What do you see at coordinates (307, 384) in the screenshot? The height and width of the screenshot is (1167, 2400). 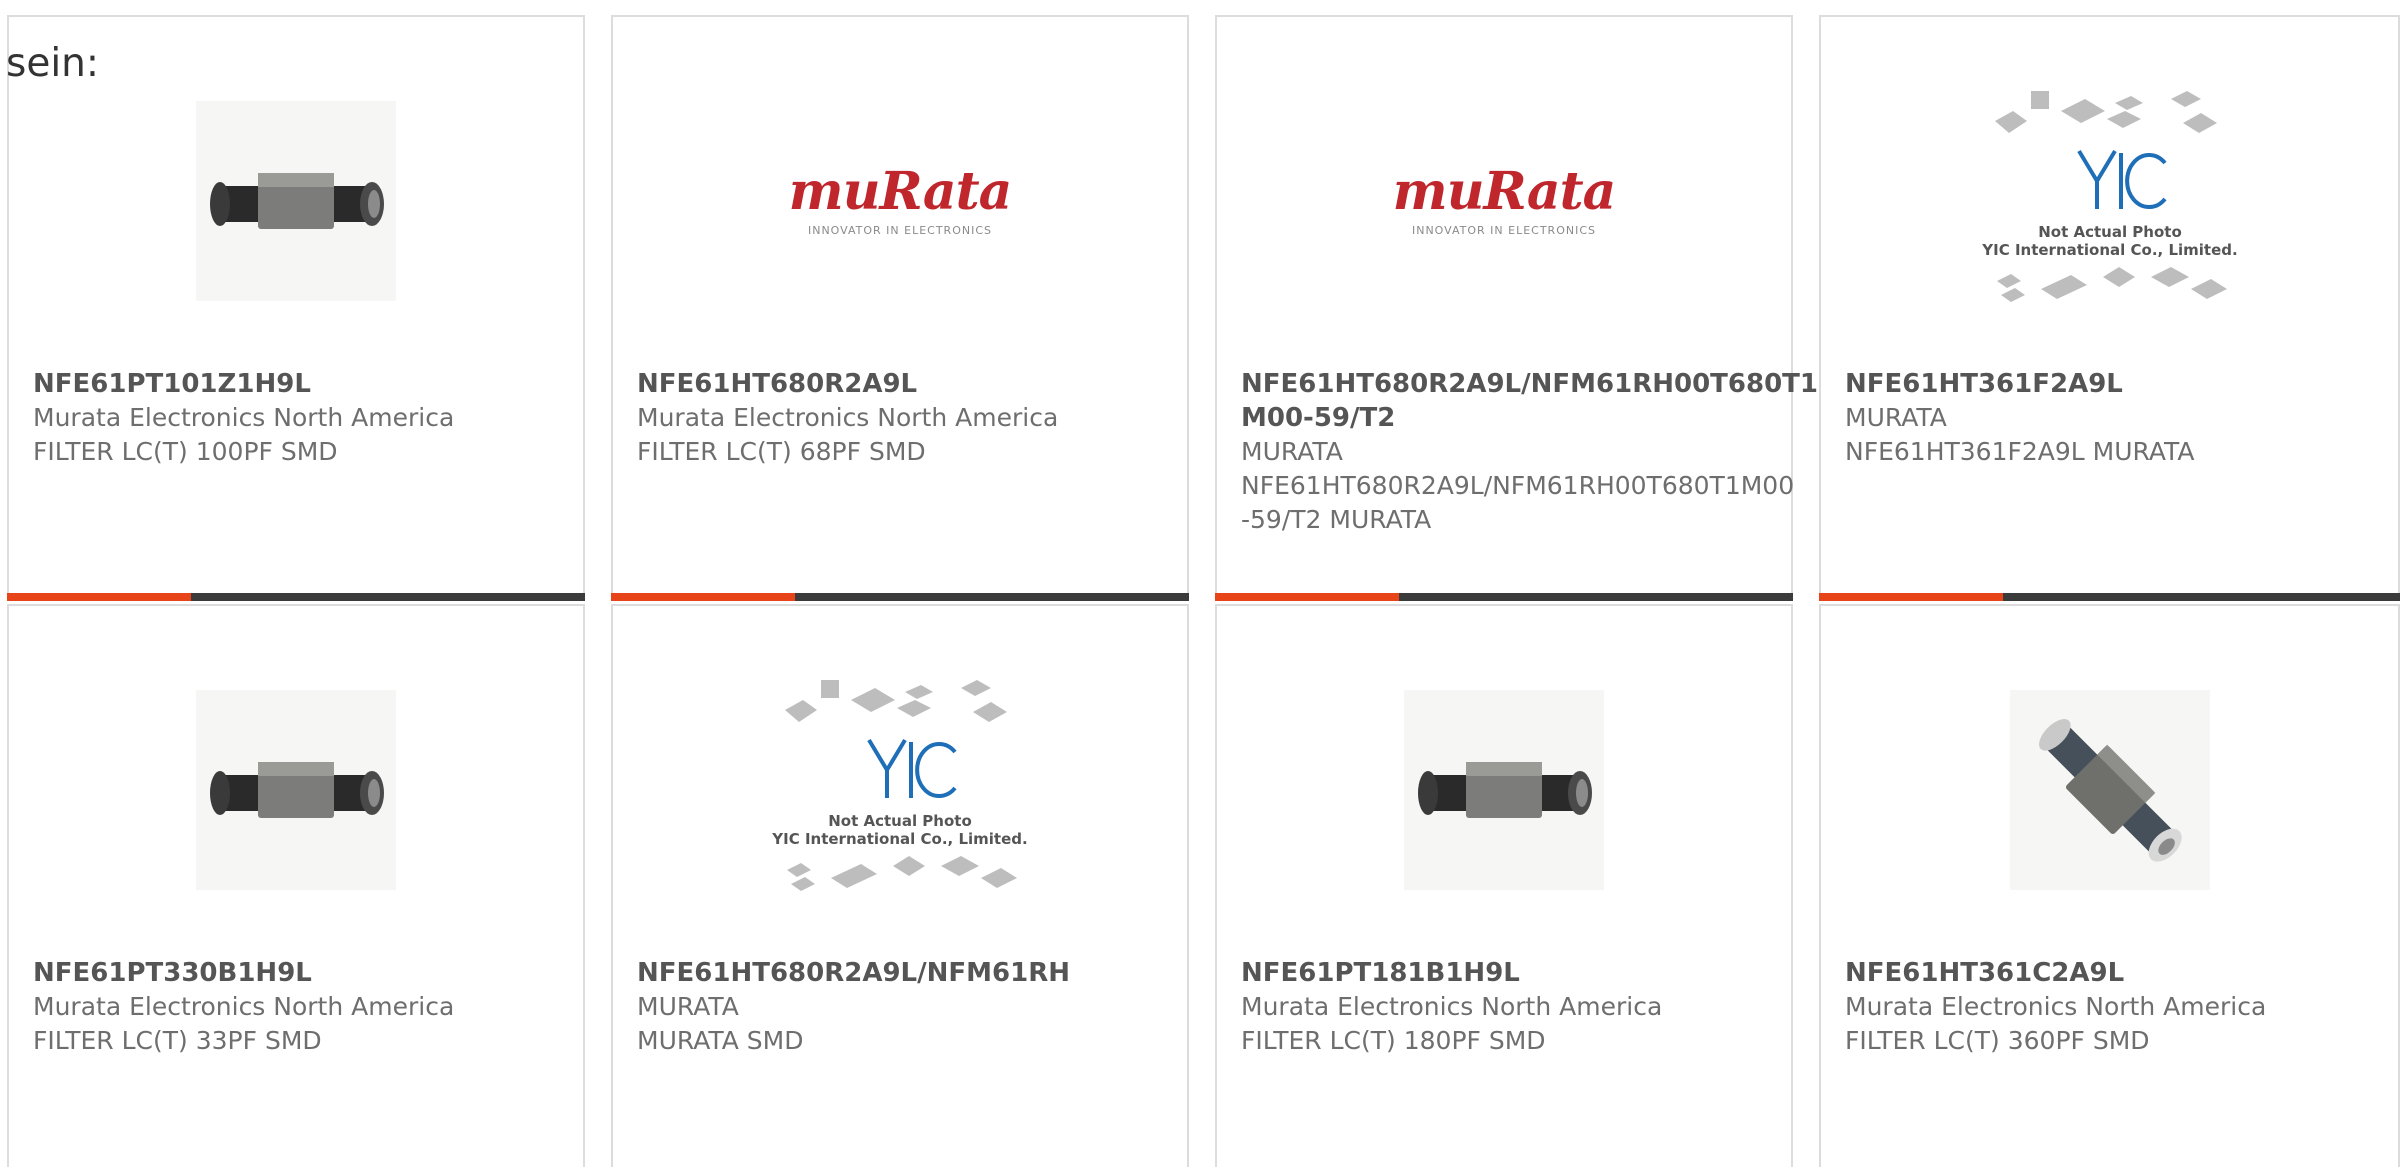 I see `part-number-link: NFE61PT101Z1H9L` at bounding box center [307, 384].